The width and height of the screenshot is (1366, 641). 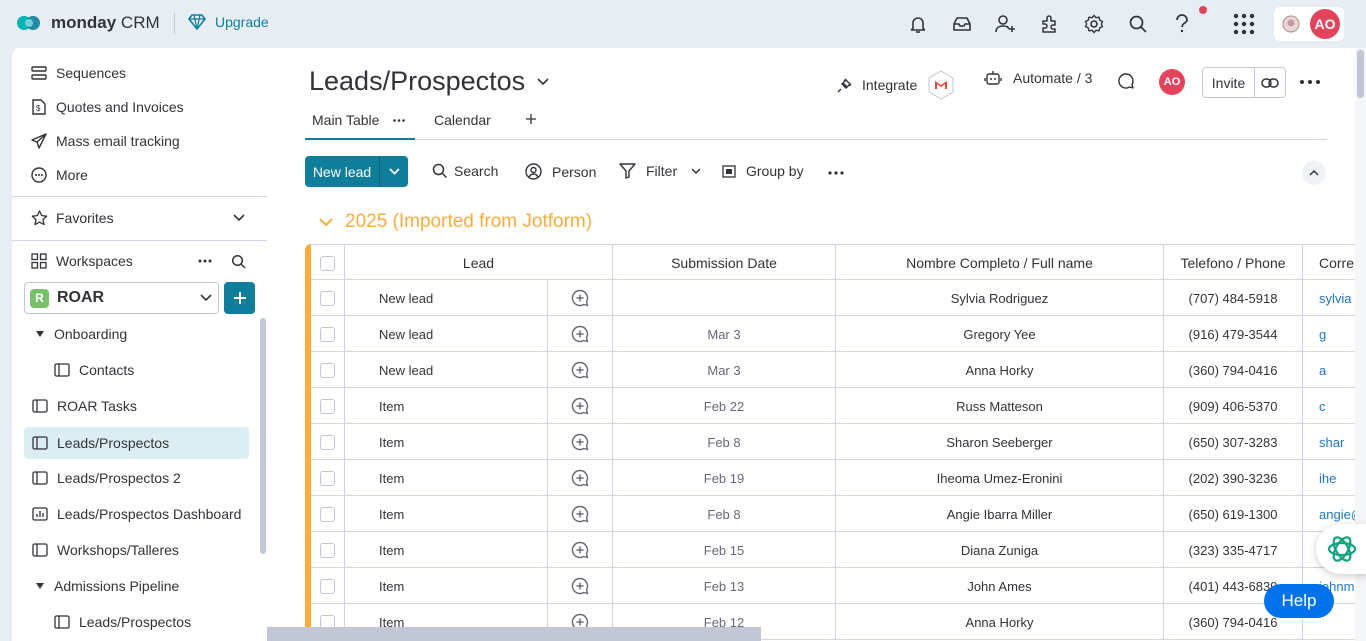 I want to click on grid-menu-icon, so click(x=1244, y=24).